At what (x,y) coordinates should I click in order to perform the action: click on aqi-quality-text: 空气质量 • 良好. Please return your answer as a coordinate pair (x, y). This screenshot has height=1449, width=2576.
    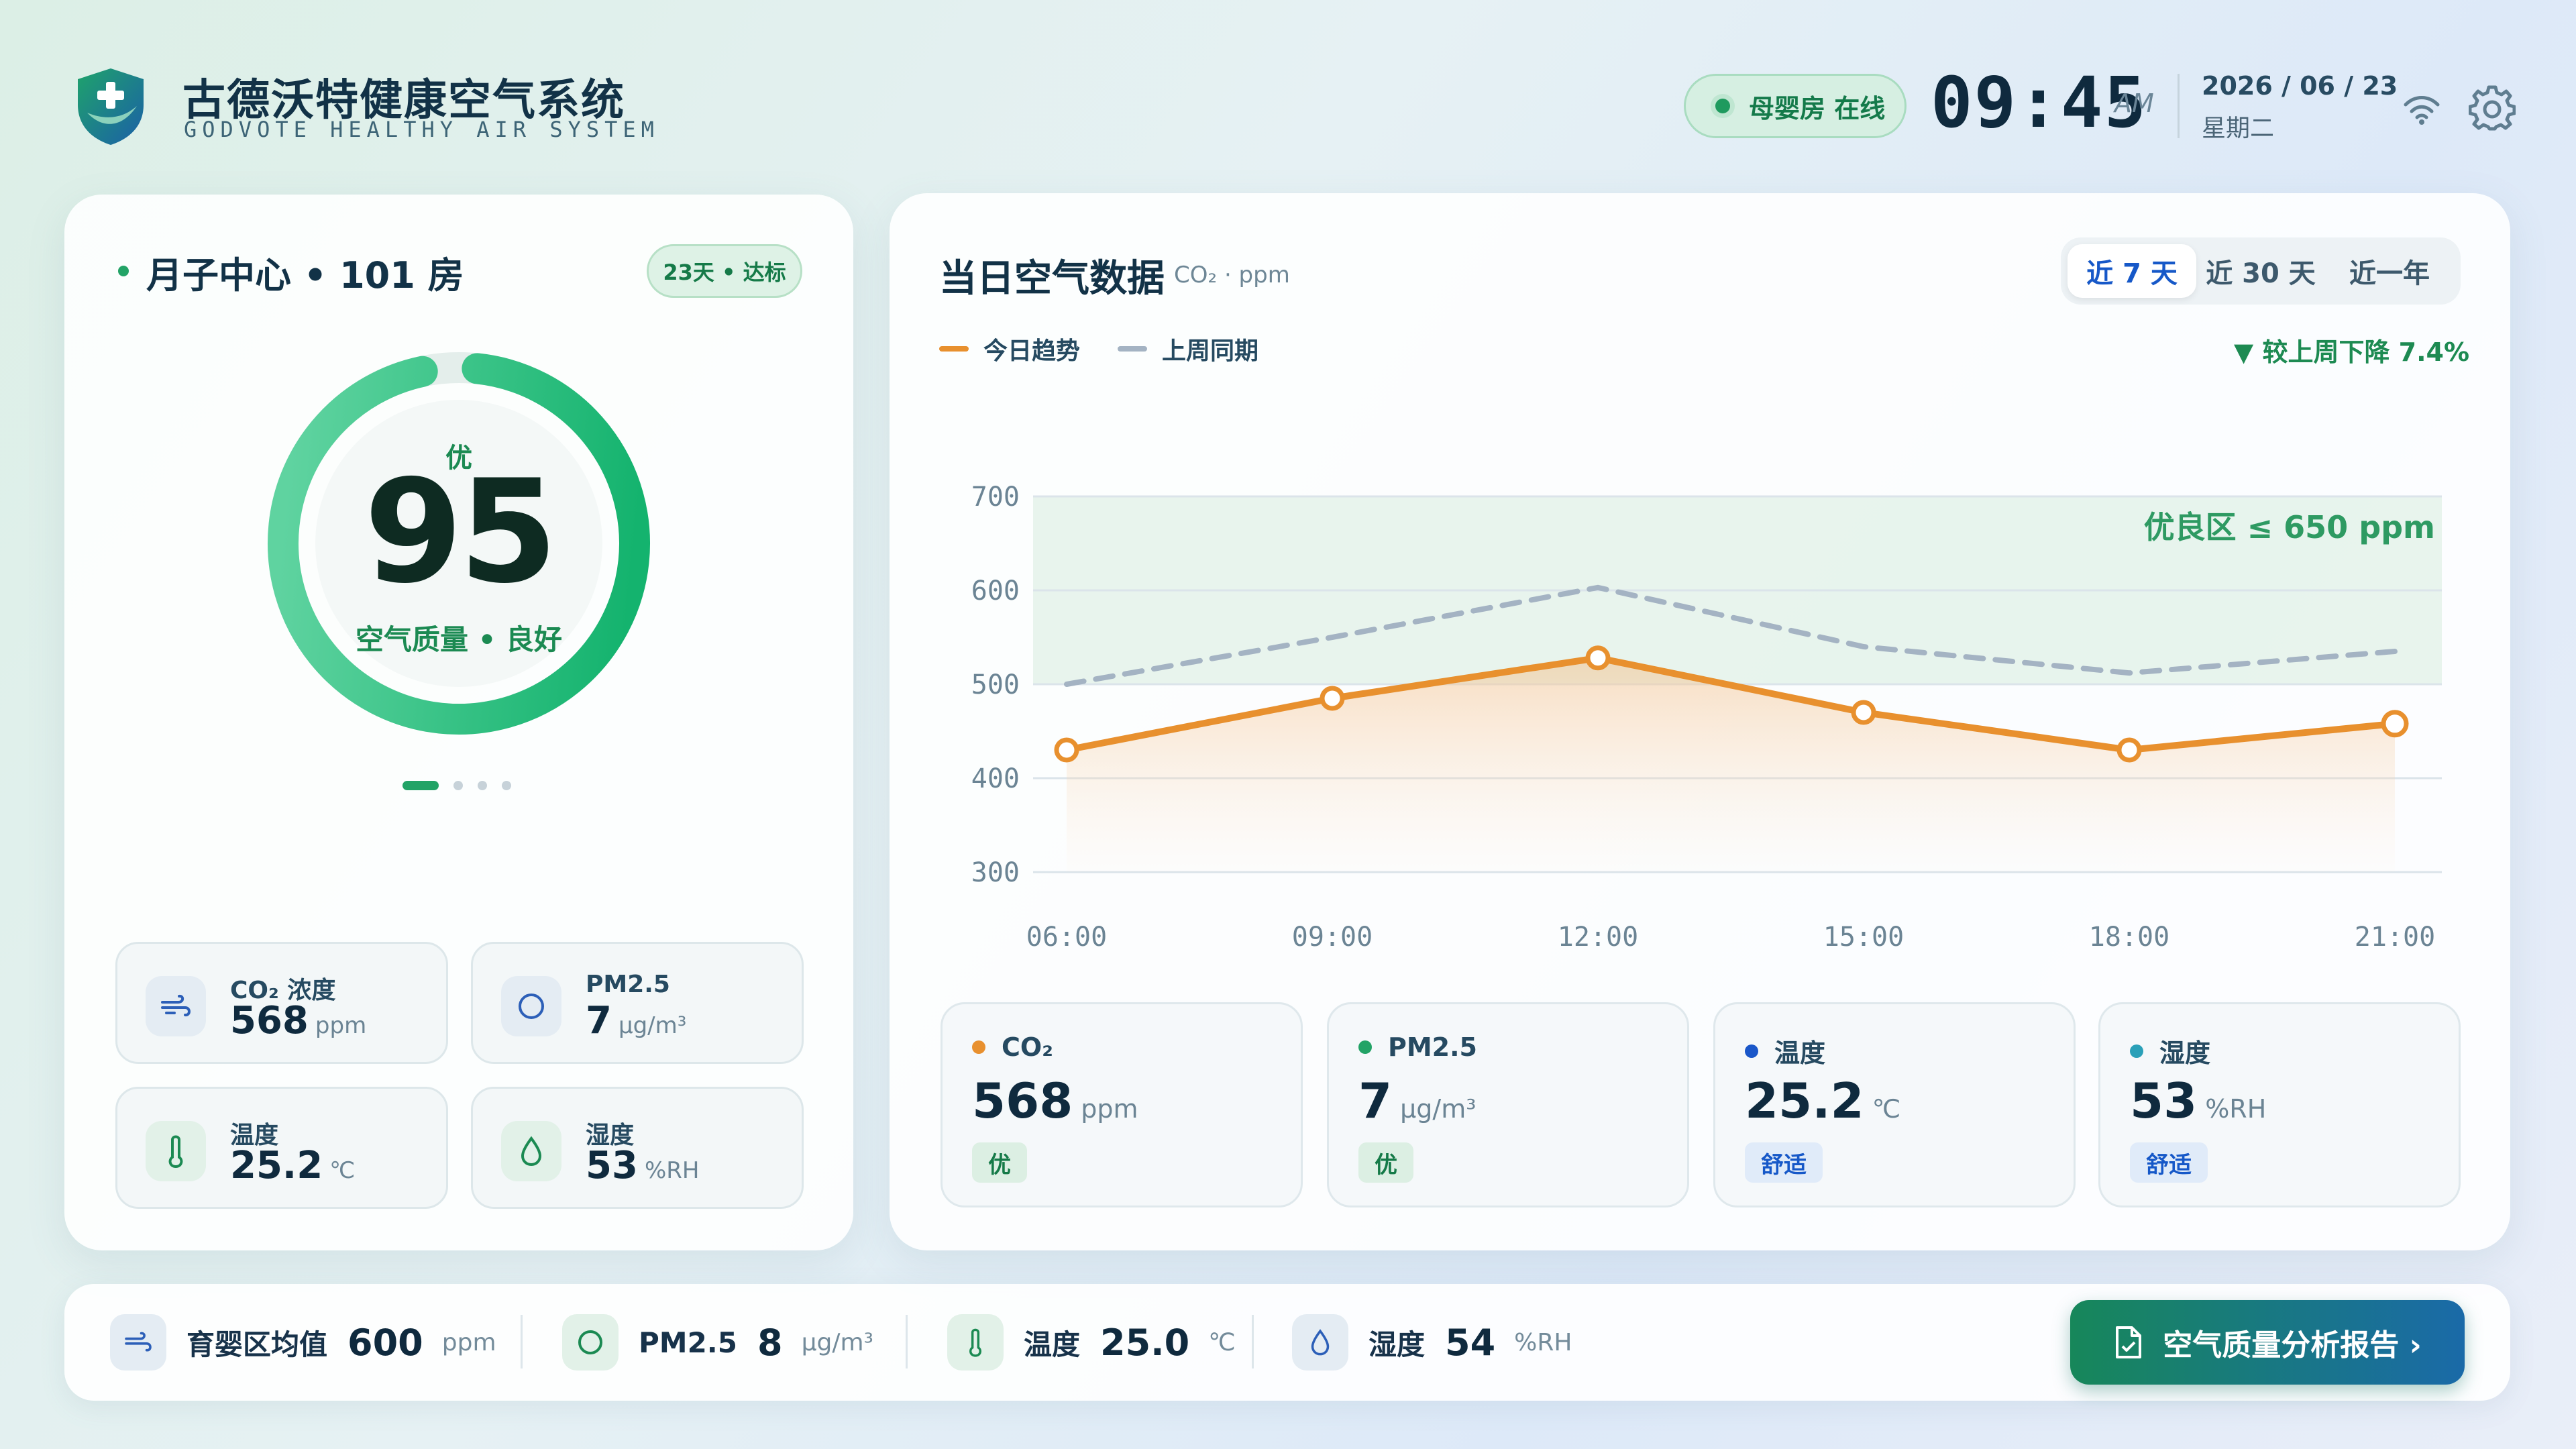
    Looking at the image, I should click on (459, 639).